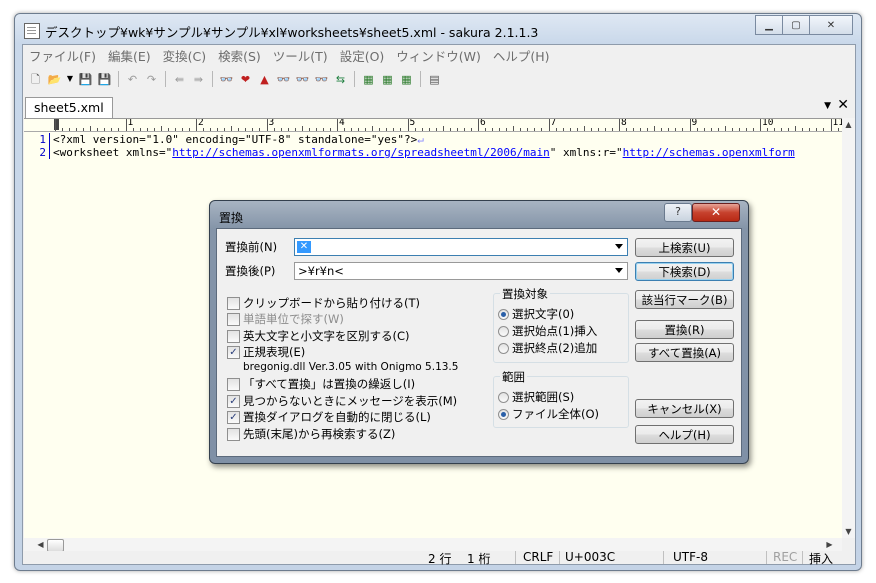  Describe the element at coordinates (406, 79) in the screenshot. I see `diff-icon: ▦` at that location.